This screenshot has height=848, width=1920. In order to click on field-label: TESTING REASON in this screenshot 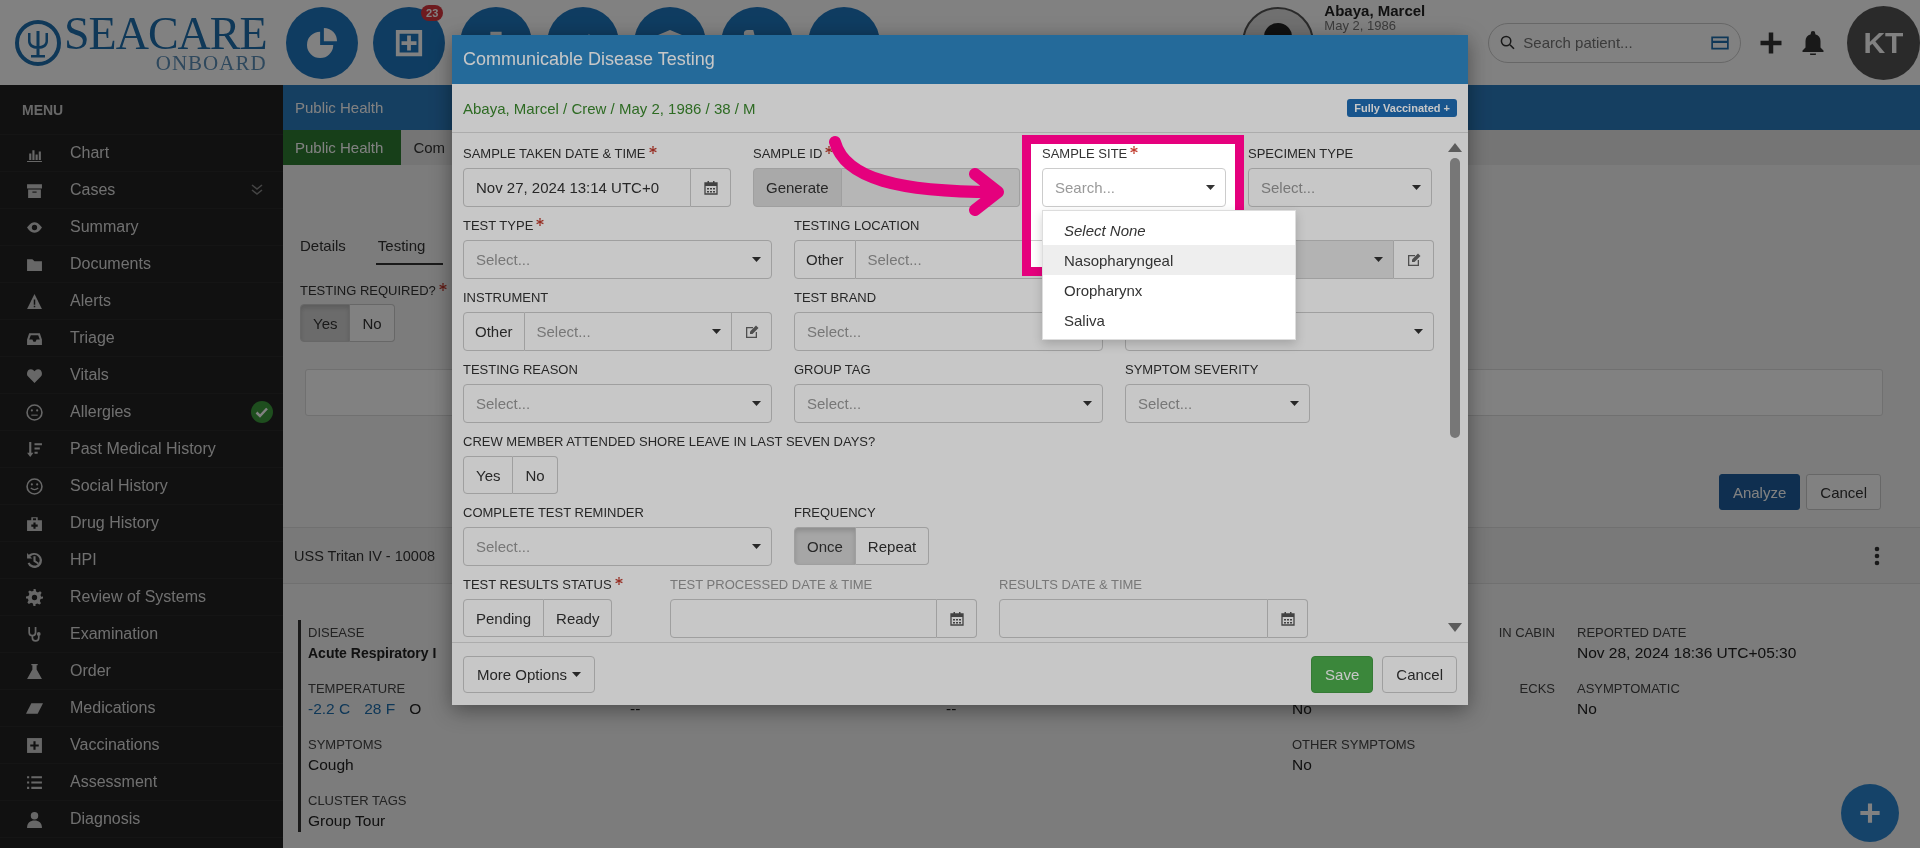, I will do `click(520, 369)`.